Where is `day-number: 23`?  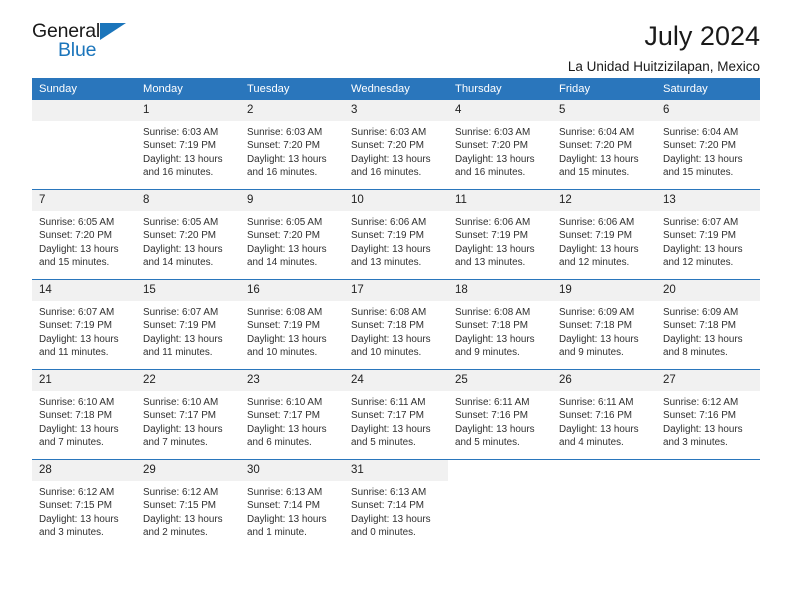 day-number: 23 is located at coordinates (292, 380).